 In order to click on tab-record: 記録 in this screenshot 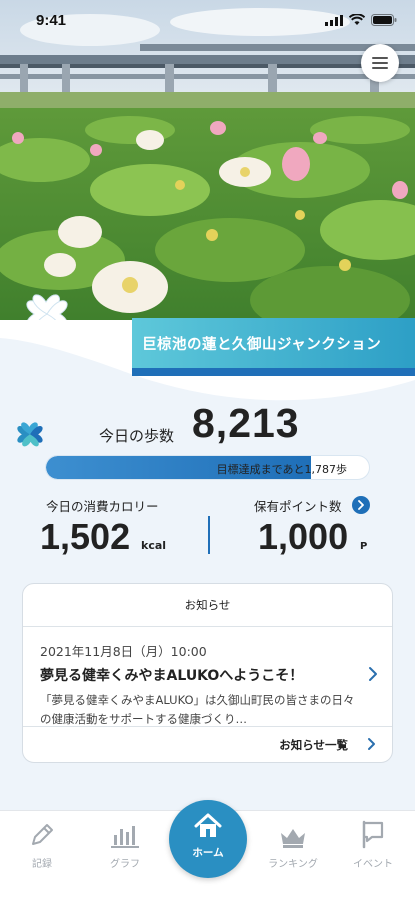, I will do `click(42, 844)`.